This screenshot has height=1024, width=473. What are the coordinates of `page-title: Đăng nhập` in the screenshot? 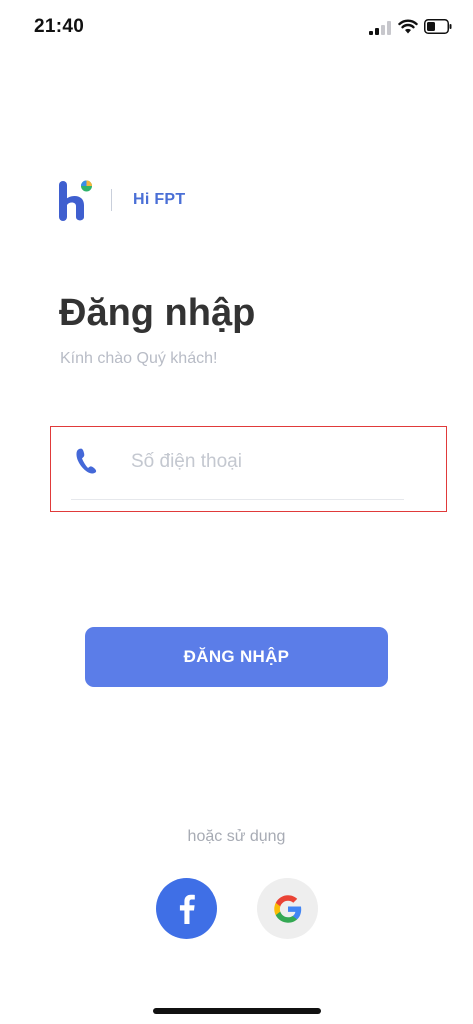 It's located at (157, 313).